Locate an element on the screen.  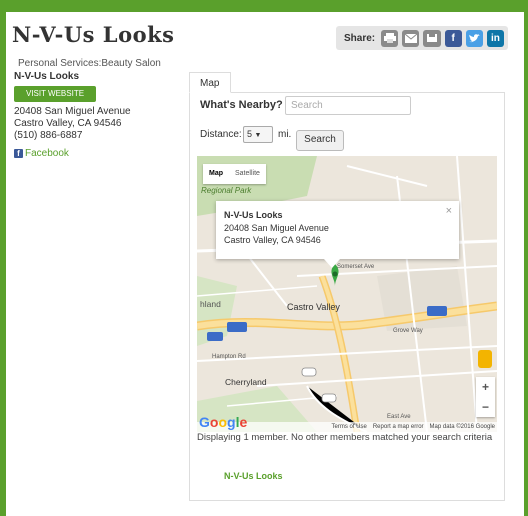
report-map-error-link: Report a map error is located at coordinates (398, 427).